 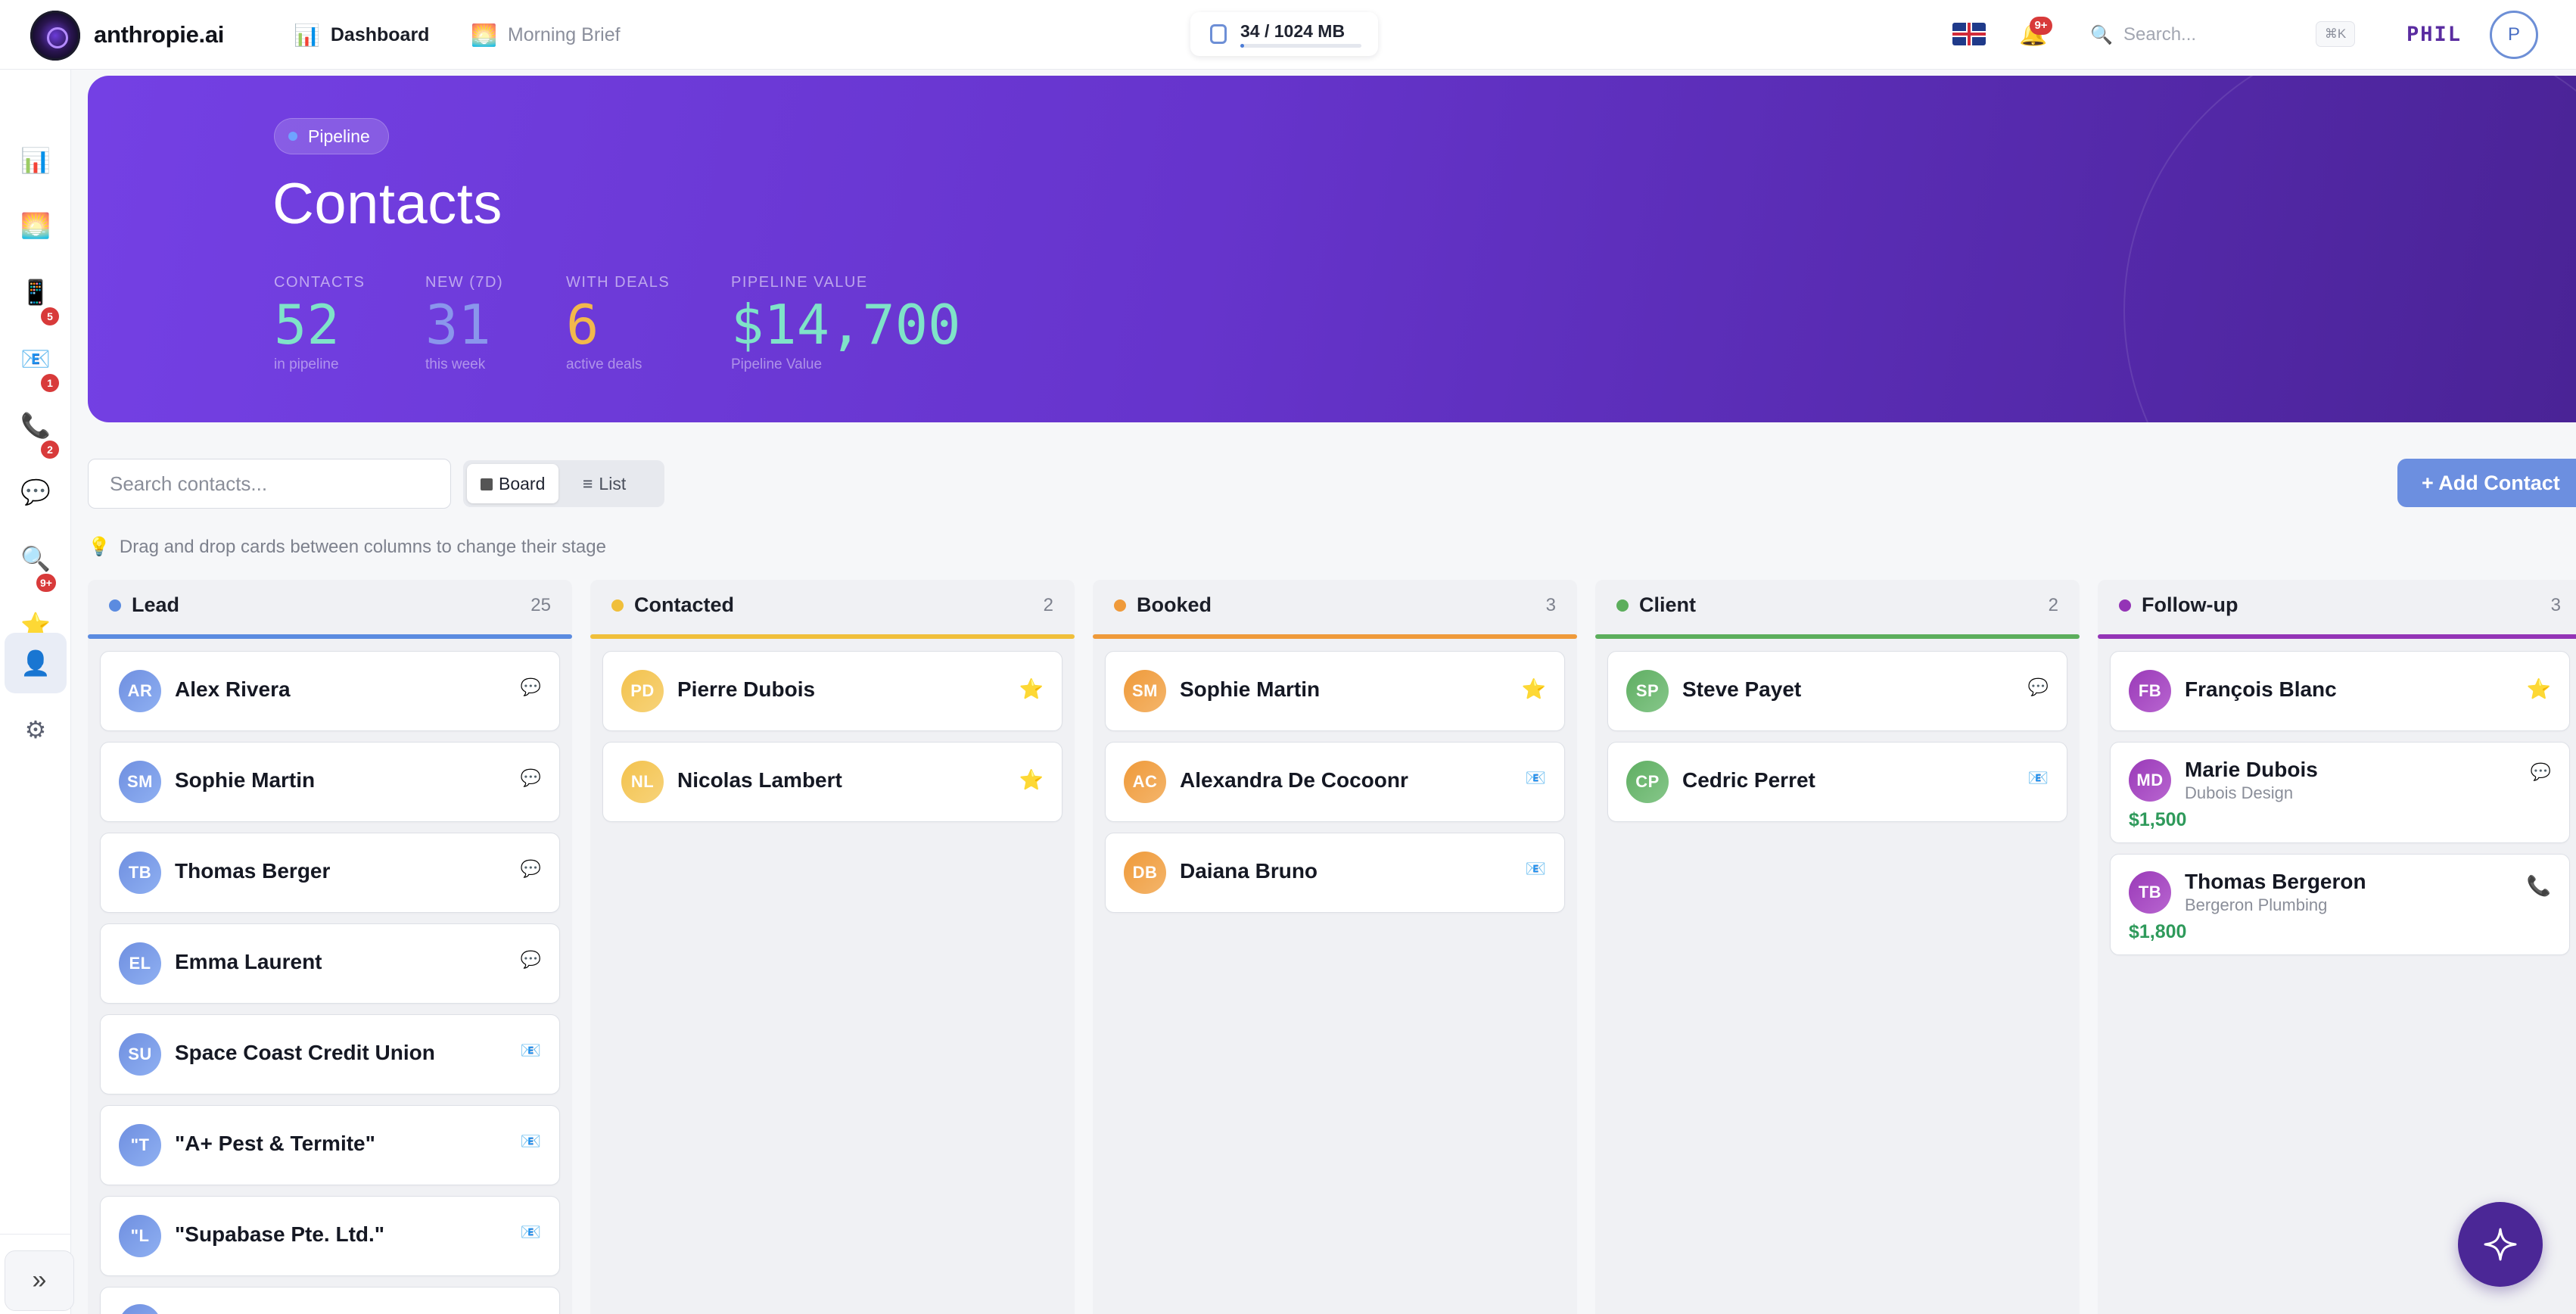 What do you see at coordinates (233, 689) in the screenshot?
I see `contact-name: Alex Rivera` at bounding box center [233, 689].